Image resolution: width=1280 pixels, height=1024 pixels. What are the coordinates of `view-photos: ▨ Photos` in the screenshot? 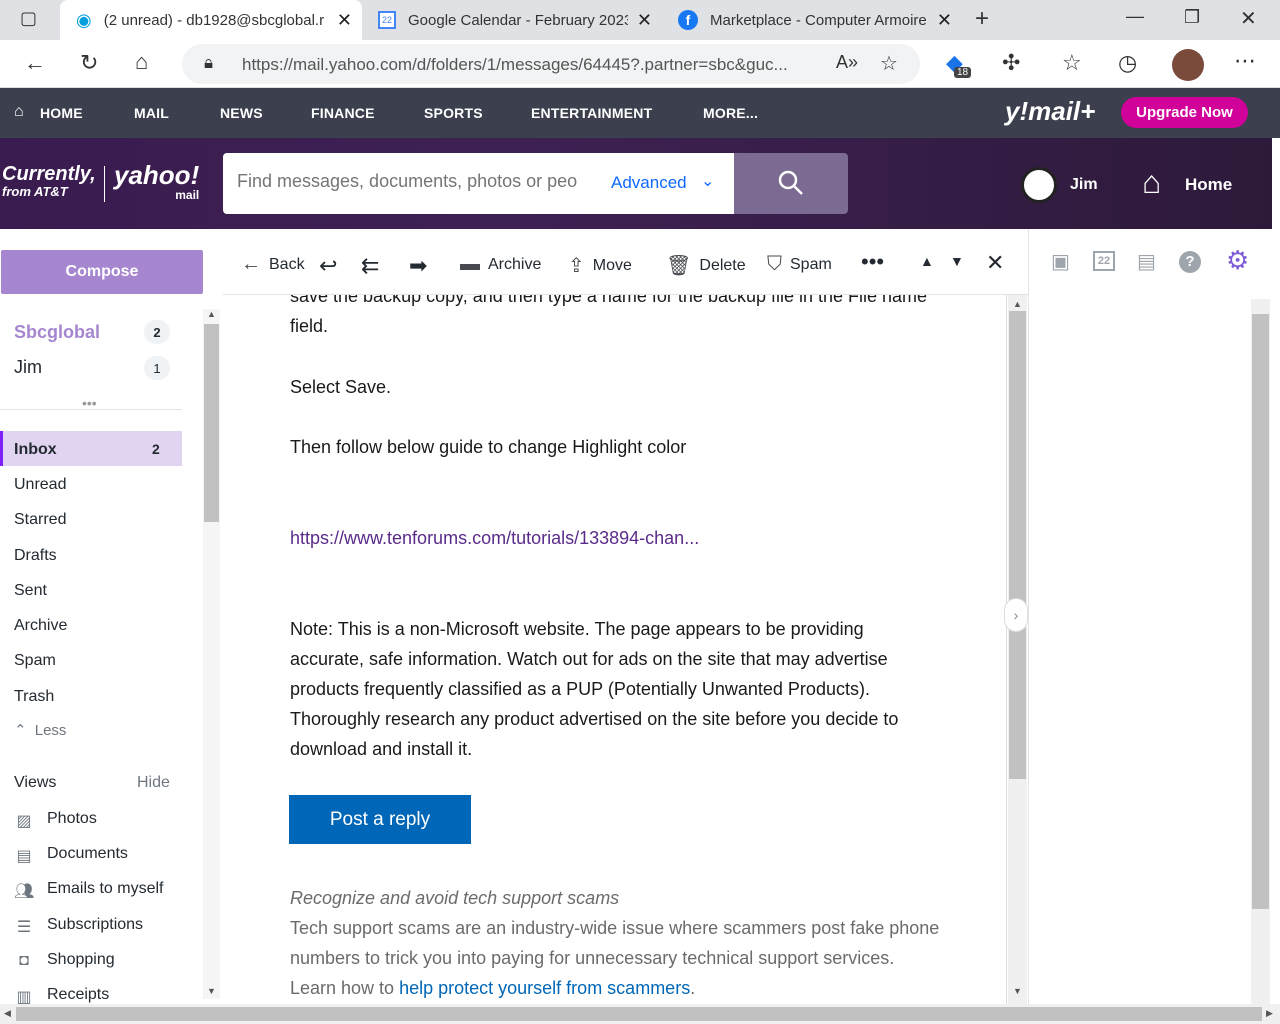 It's located at (55, 820).